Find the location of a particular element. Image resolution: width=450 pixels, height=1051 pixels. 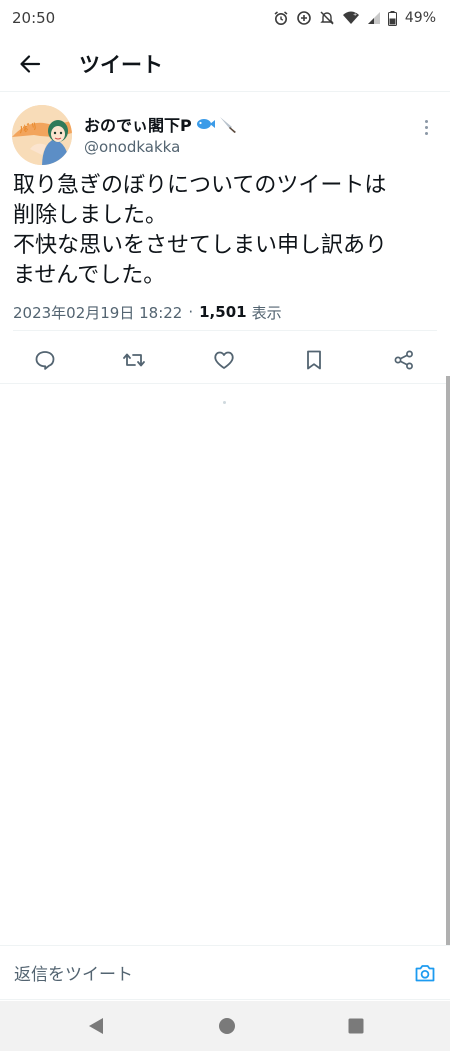

status-icons: + 49% is located at coordinates (354, 18).